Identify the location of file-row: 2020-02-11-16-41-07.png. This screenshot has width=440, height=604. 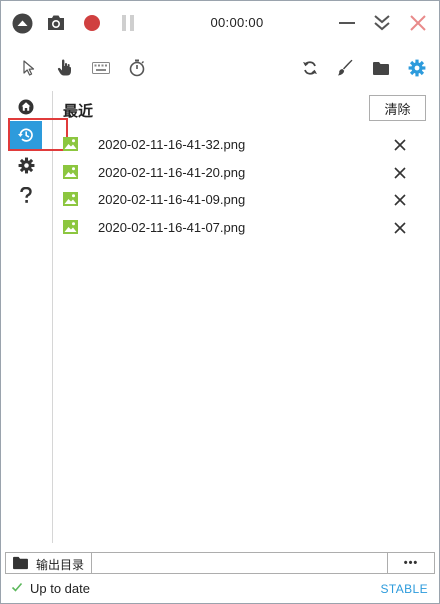
(246, 228).